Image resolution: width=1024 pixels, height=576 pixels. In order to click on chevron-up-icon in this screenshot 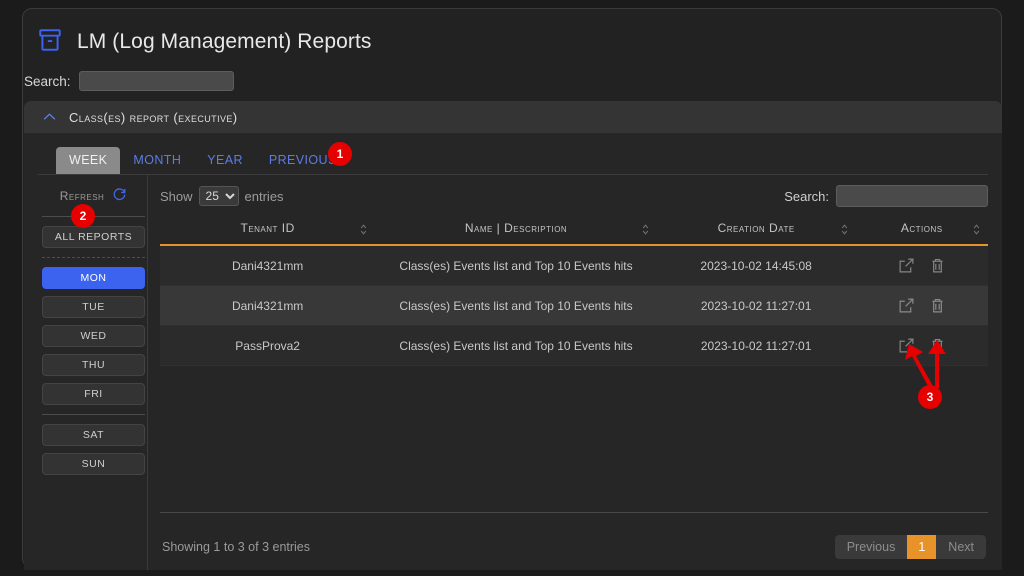, I will do `click(49, 117)`.